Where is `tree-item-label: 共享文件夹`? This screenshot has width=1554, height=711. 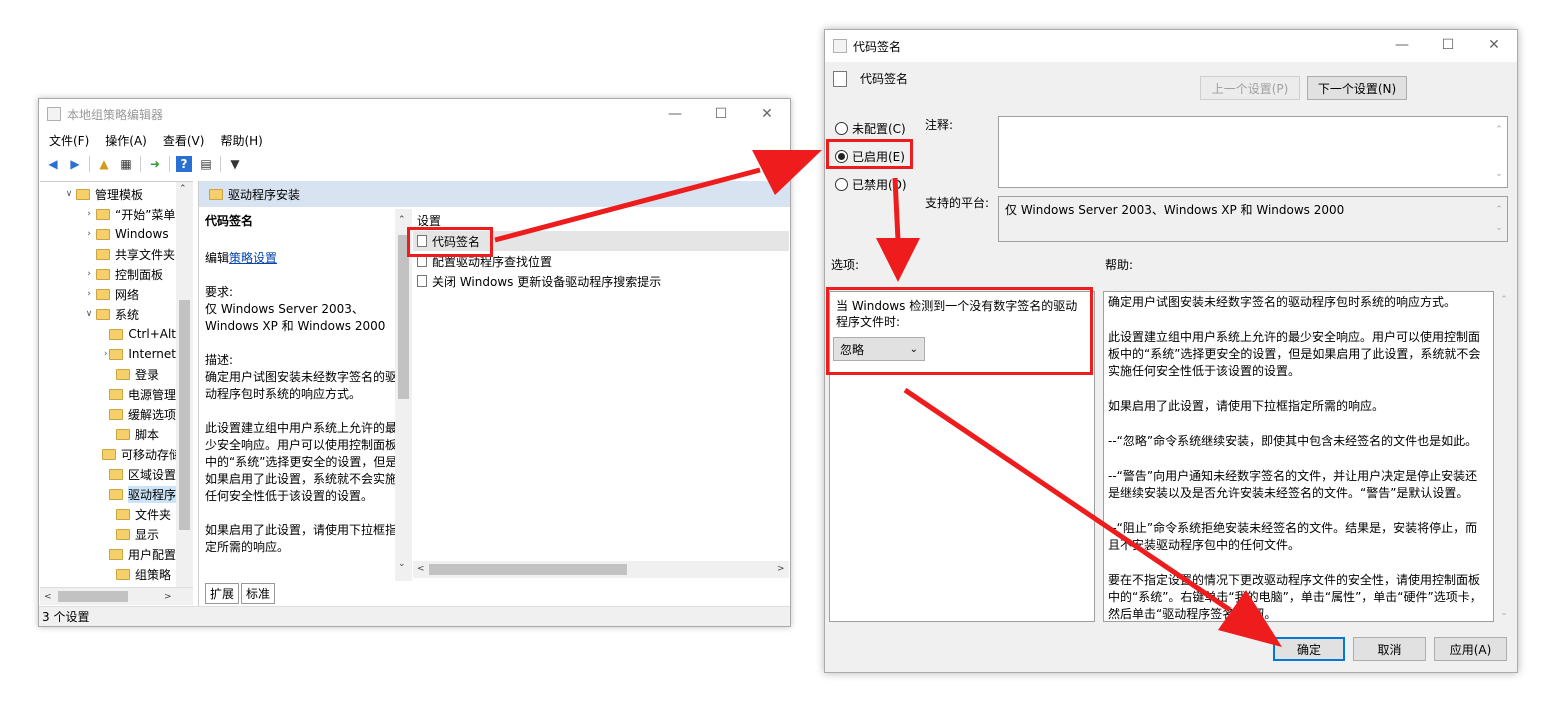 tree-item-label: 共享文件夹 is located at coordinates (145, 254).